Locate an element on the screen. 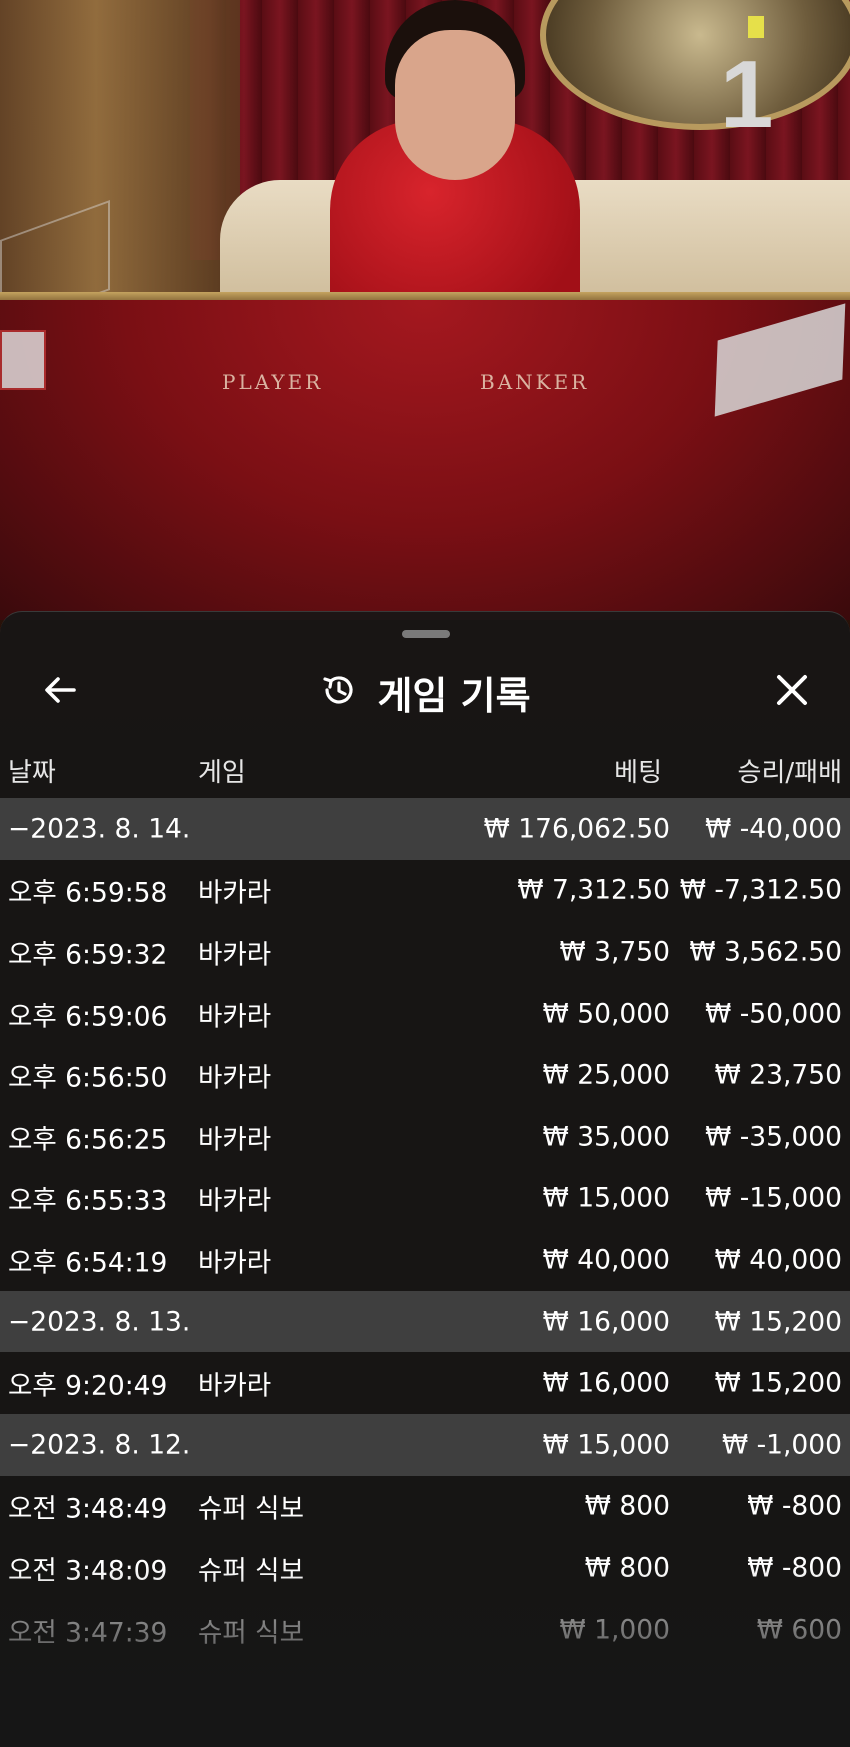 Image resolution: width=850 pixels, height=1747 pixels. history-row: 오후 6:59:06 바카라 ₩ 50,000 ₩ -50,000 is located at coordinates (425, 1014).